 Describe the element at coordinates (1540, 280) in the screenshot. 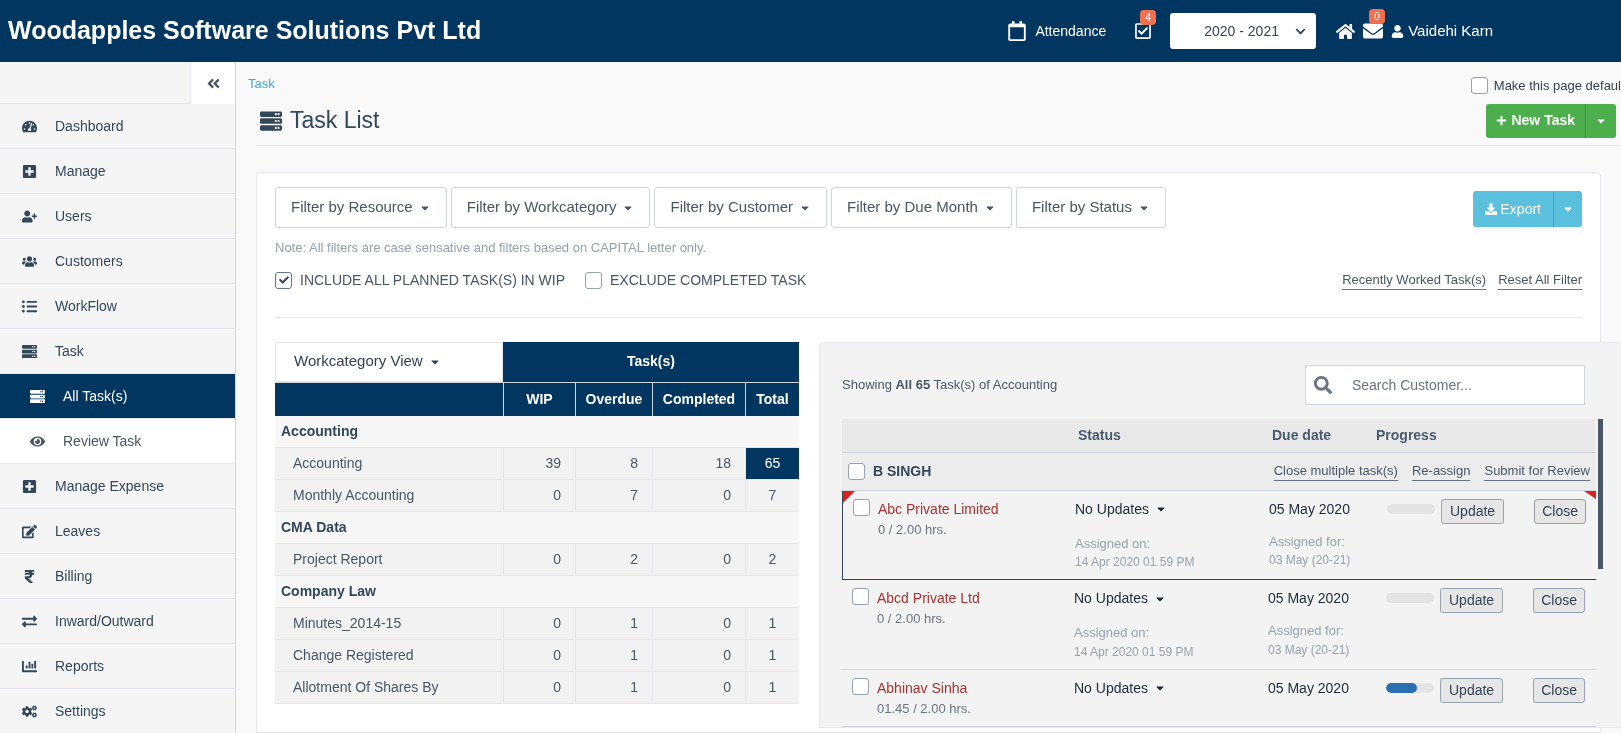

I see `filter-link: Reset All Filter` at that location.